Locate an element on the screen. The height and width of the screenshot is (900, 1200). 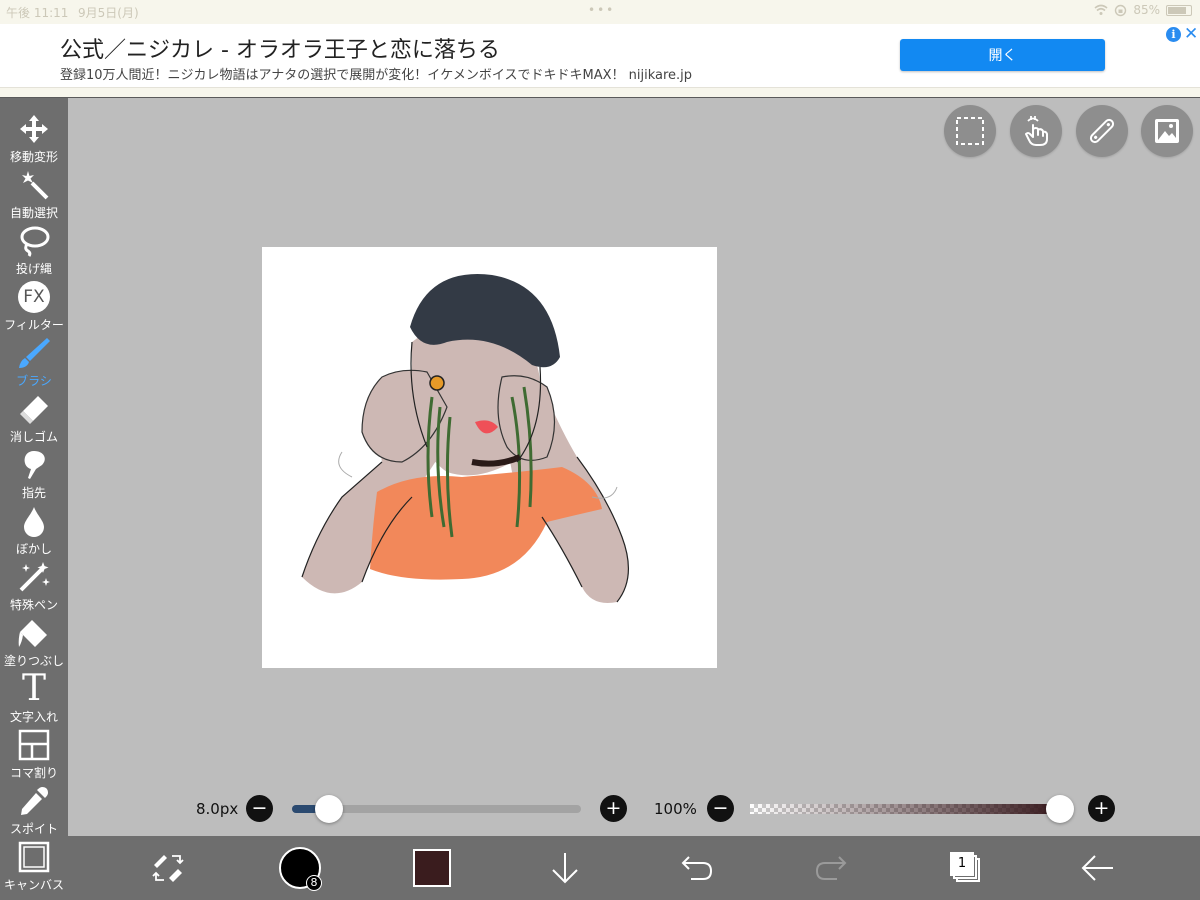
brush-size-badge: 8 is located at coordinates (314, 883).